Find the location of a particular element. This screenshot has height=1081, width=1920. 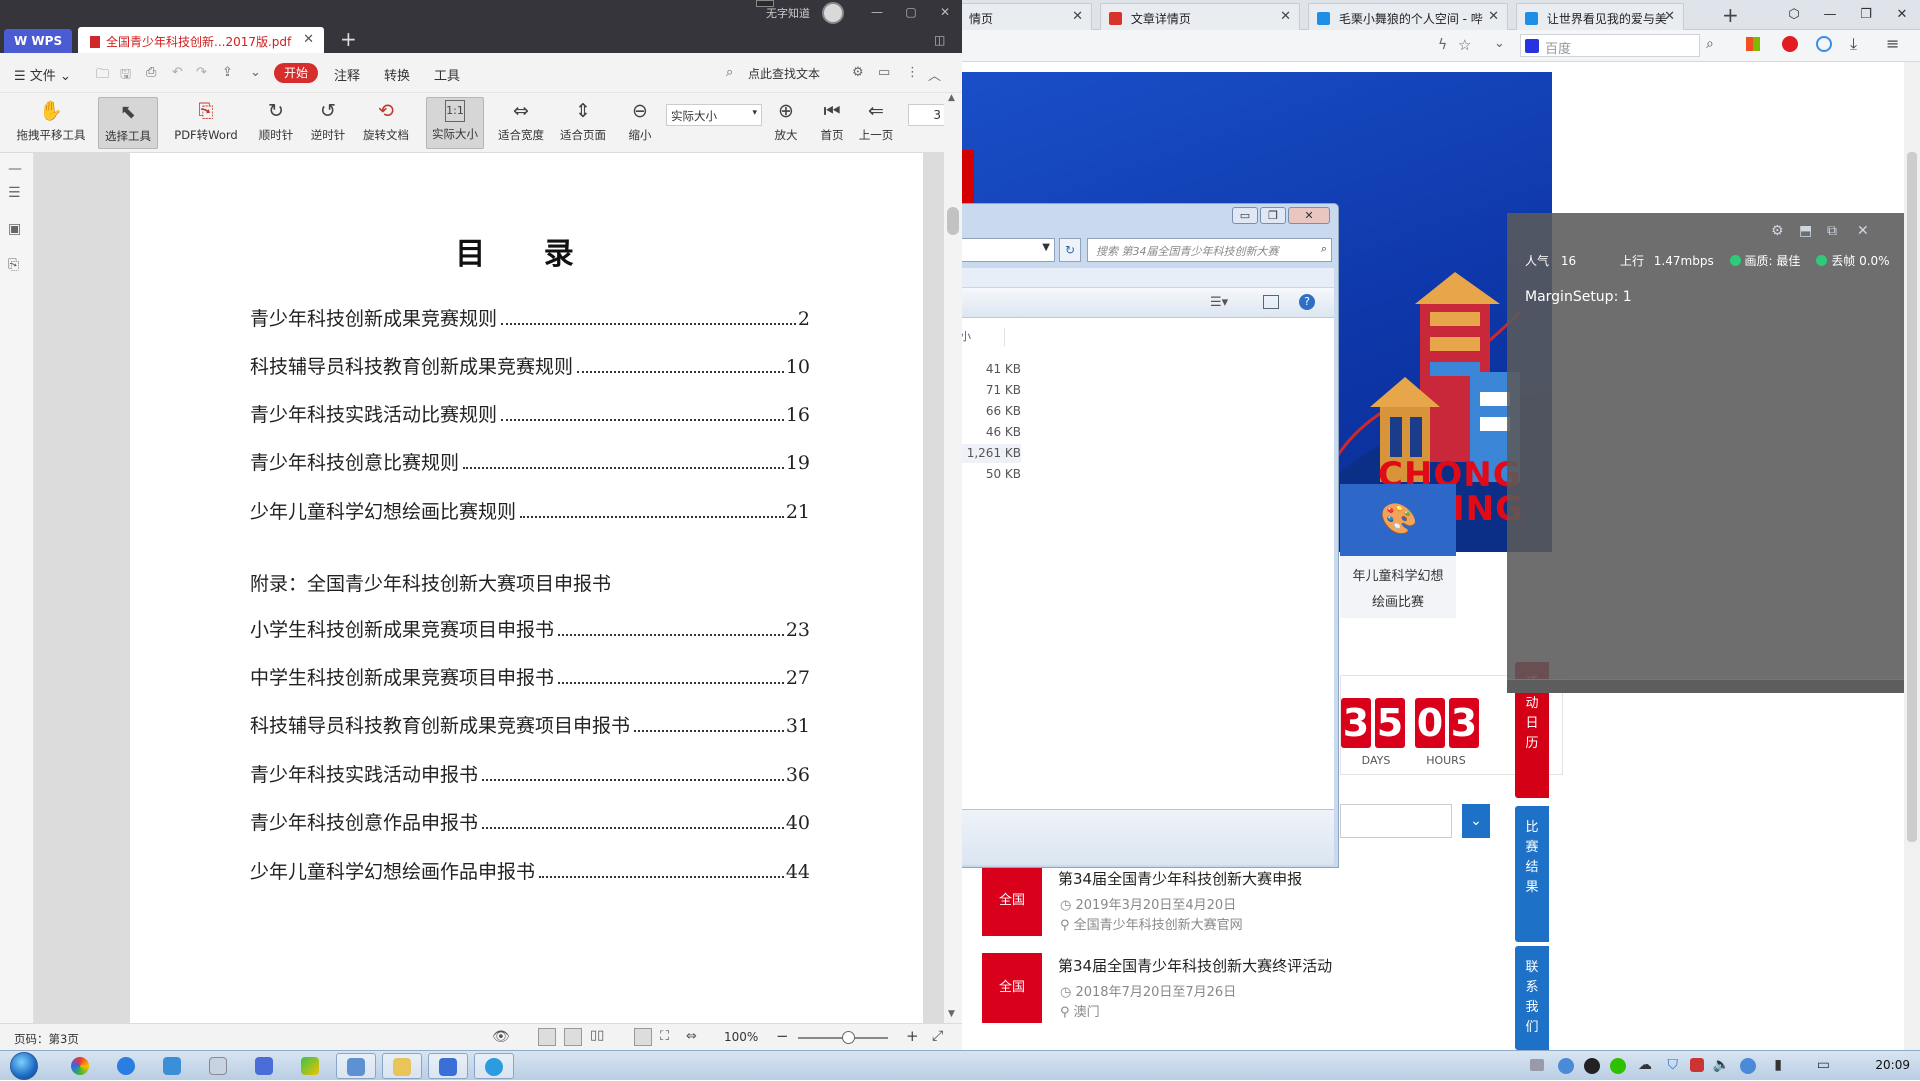

pan-tool-button: ✋ 拖拽平移工具 is located at coordinates (51, 123).